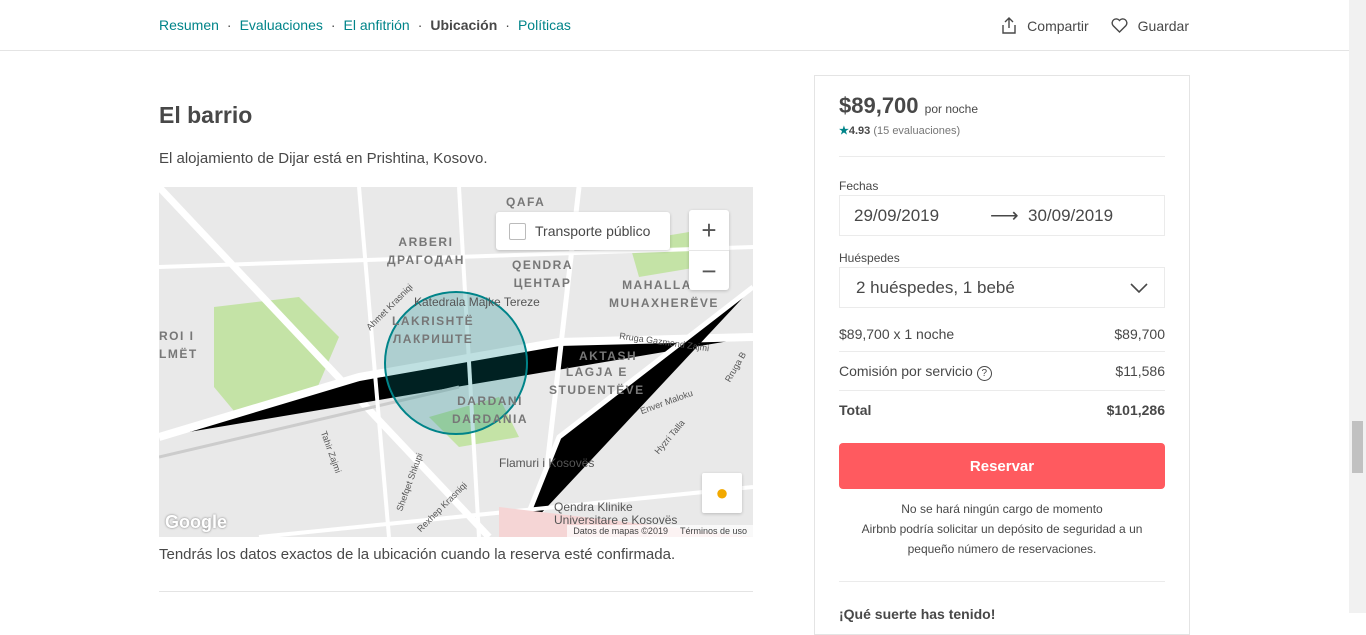  Describe the element at coordinates (1140, 371) in the screenshot. I see `service-fee-value: $11,586` at that location.